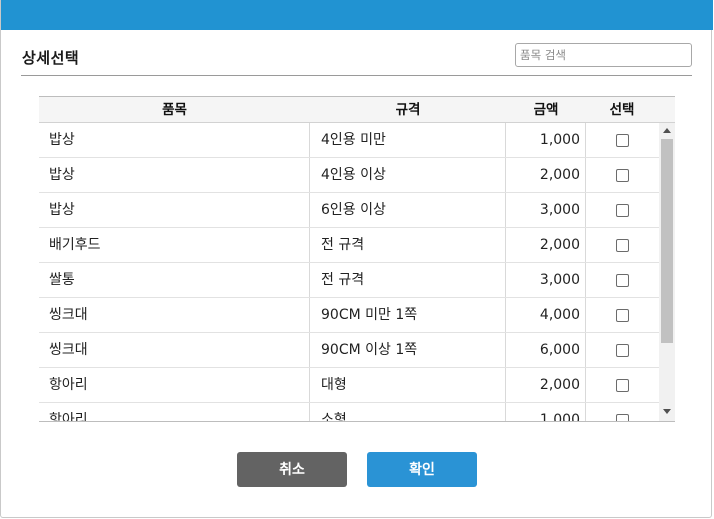 The image size is (714, 519). I want to click on table-header: 품목 규격 금액 선택, so click(357, 109).